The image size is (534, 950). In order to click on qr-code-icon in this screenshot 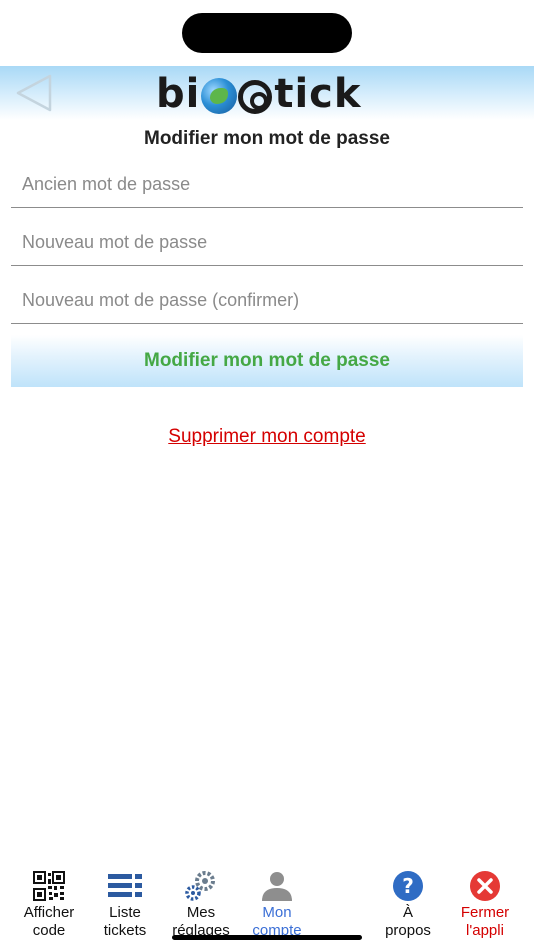, I will do `click(49, 886)`.